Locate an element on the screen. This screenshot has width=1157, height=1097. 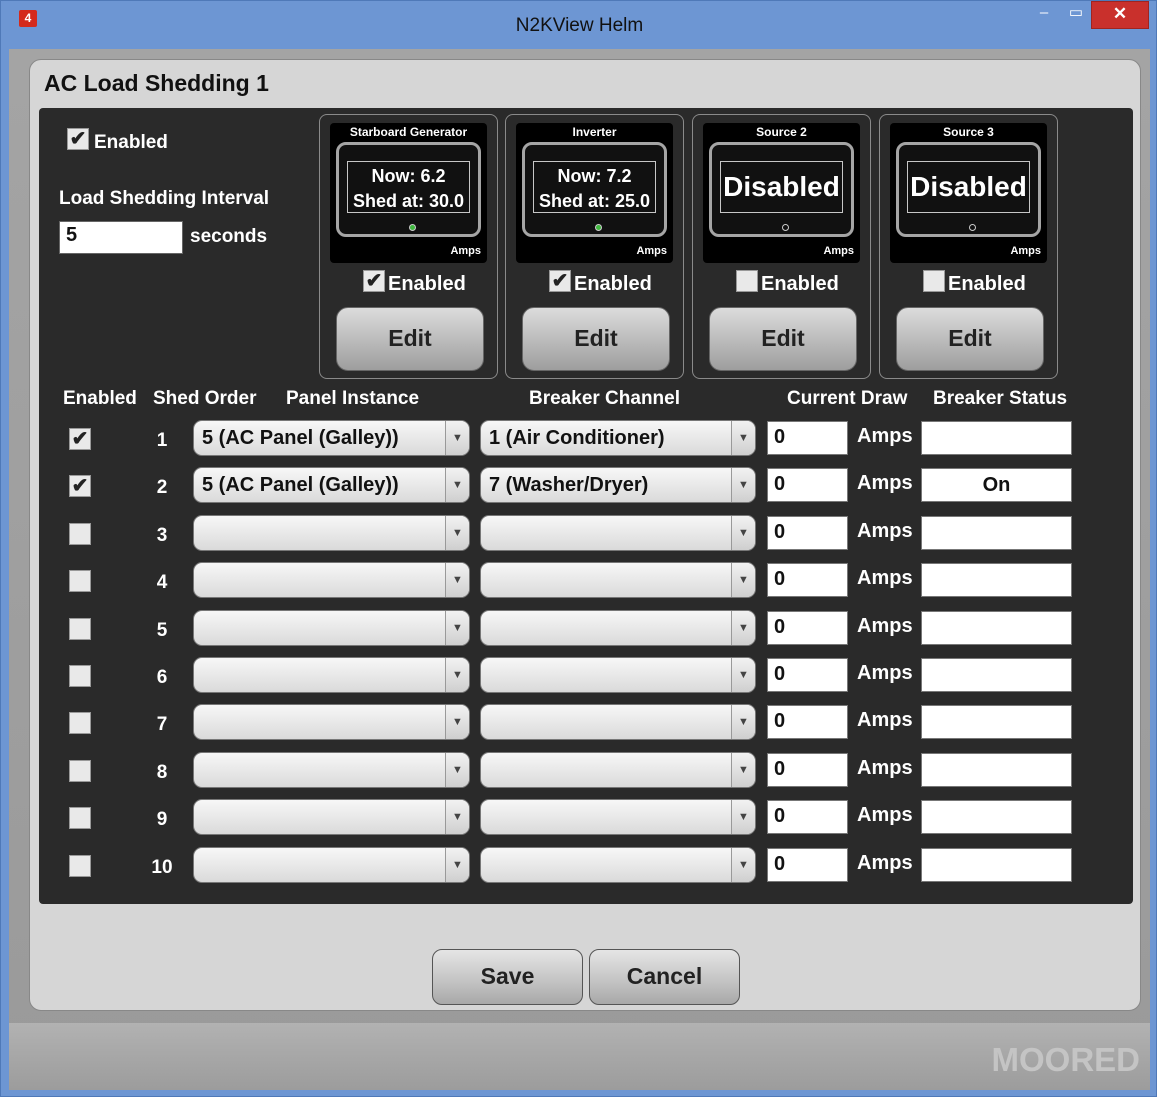
source-readout: Disabled is located at coordinates (781, 187).